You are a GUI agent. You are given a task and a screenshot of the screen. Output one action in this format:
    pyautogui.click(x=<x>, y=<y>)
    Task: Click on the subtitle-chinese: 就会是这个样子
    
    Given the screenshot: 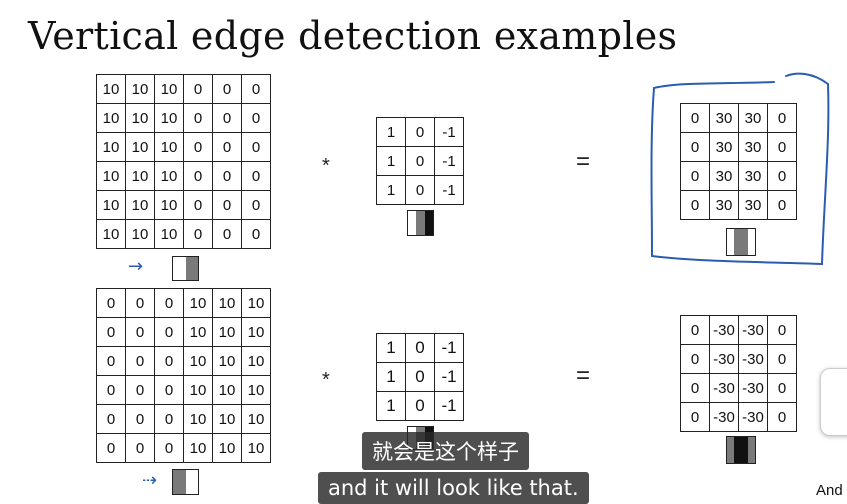 What is the action you would take?
    pyautogui.click(x=445, y=451)
    